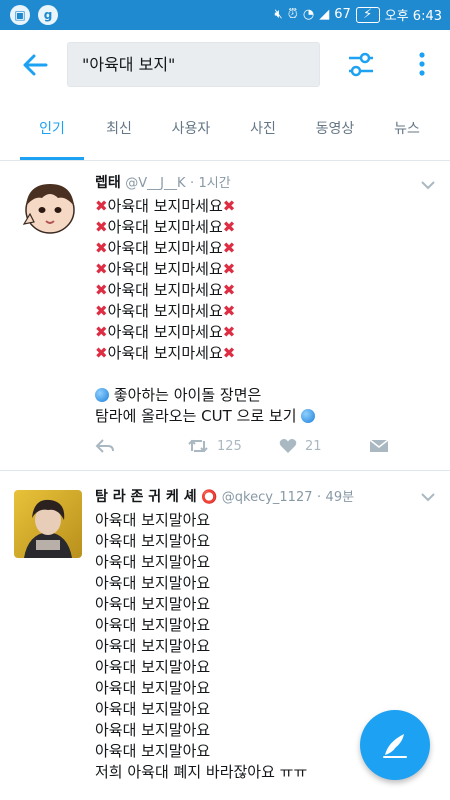 Image resolution: width=450 pixels, height=800 pixels. What do you see at coordinates (308, 14) in the screenshot?
I see `wifi-icon: ◔` at bounding box center [308, 14].